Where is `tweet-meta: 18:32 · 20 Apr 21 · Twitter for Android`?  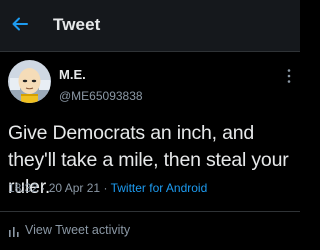 tweet-meta: 18:32 · 20 Apr 21 · Twitter for Android is located at coordinates (107, 188).